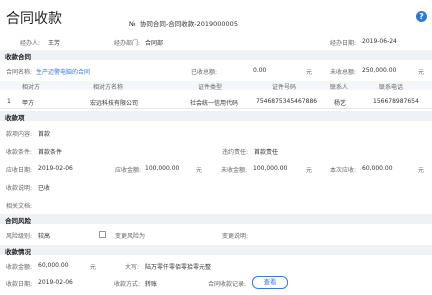 Image resolution: width=432 pixels, height=295 pixels. What do you see at coordinates (55, 168) in the screenshot?
I see `due-date-value: 2019-02-06` at bounding box center [55, 168].